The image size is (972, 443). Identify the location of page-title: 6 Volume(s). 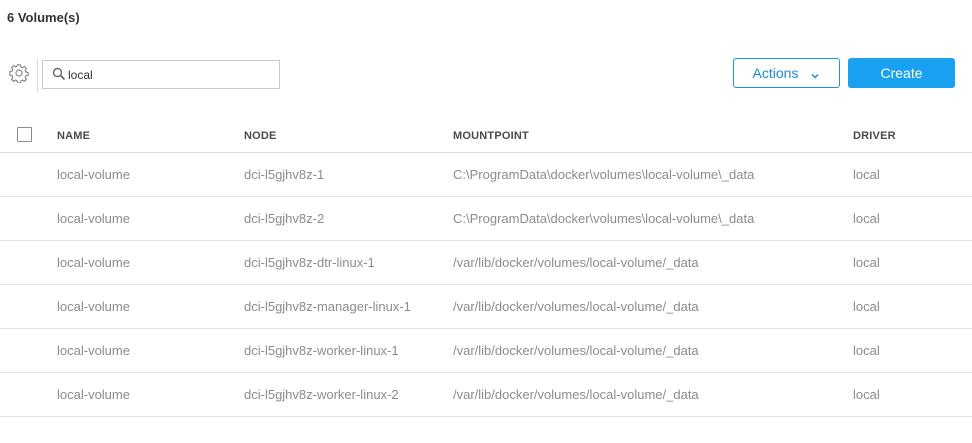
(43, 17).